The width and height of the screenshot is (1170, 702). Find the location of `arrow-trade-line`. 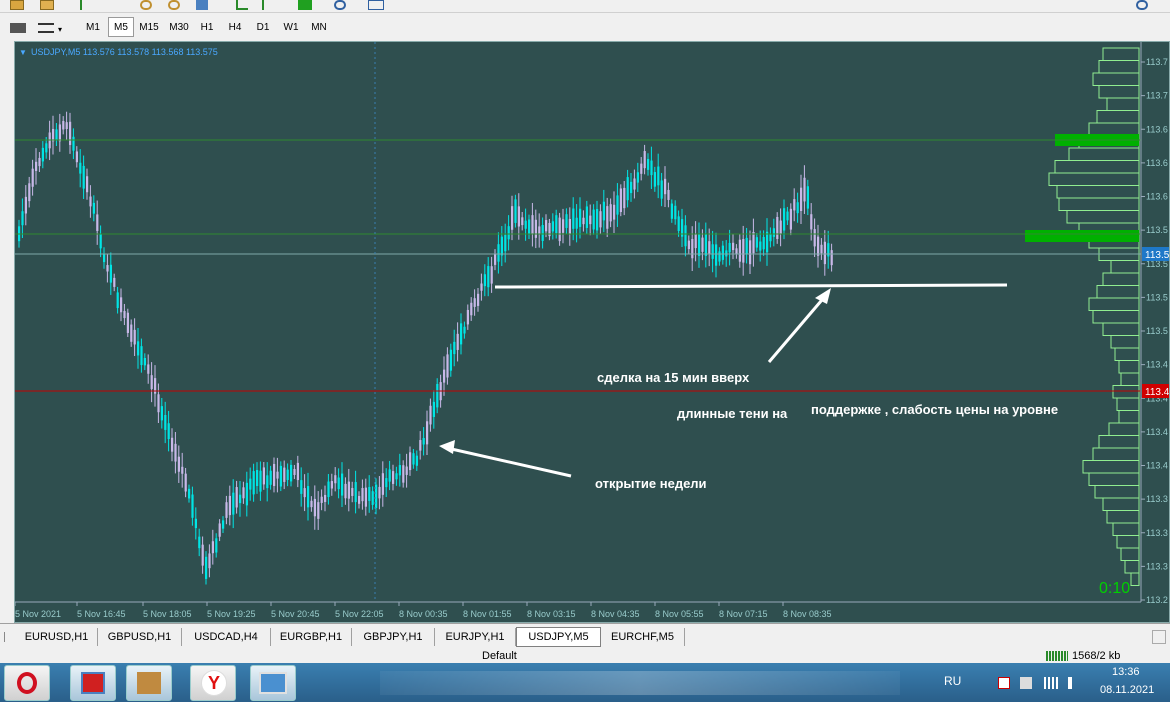

arrow-trade-line is located at coordinates (798, 328).